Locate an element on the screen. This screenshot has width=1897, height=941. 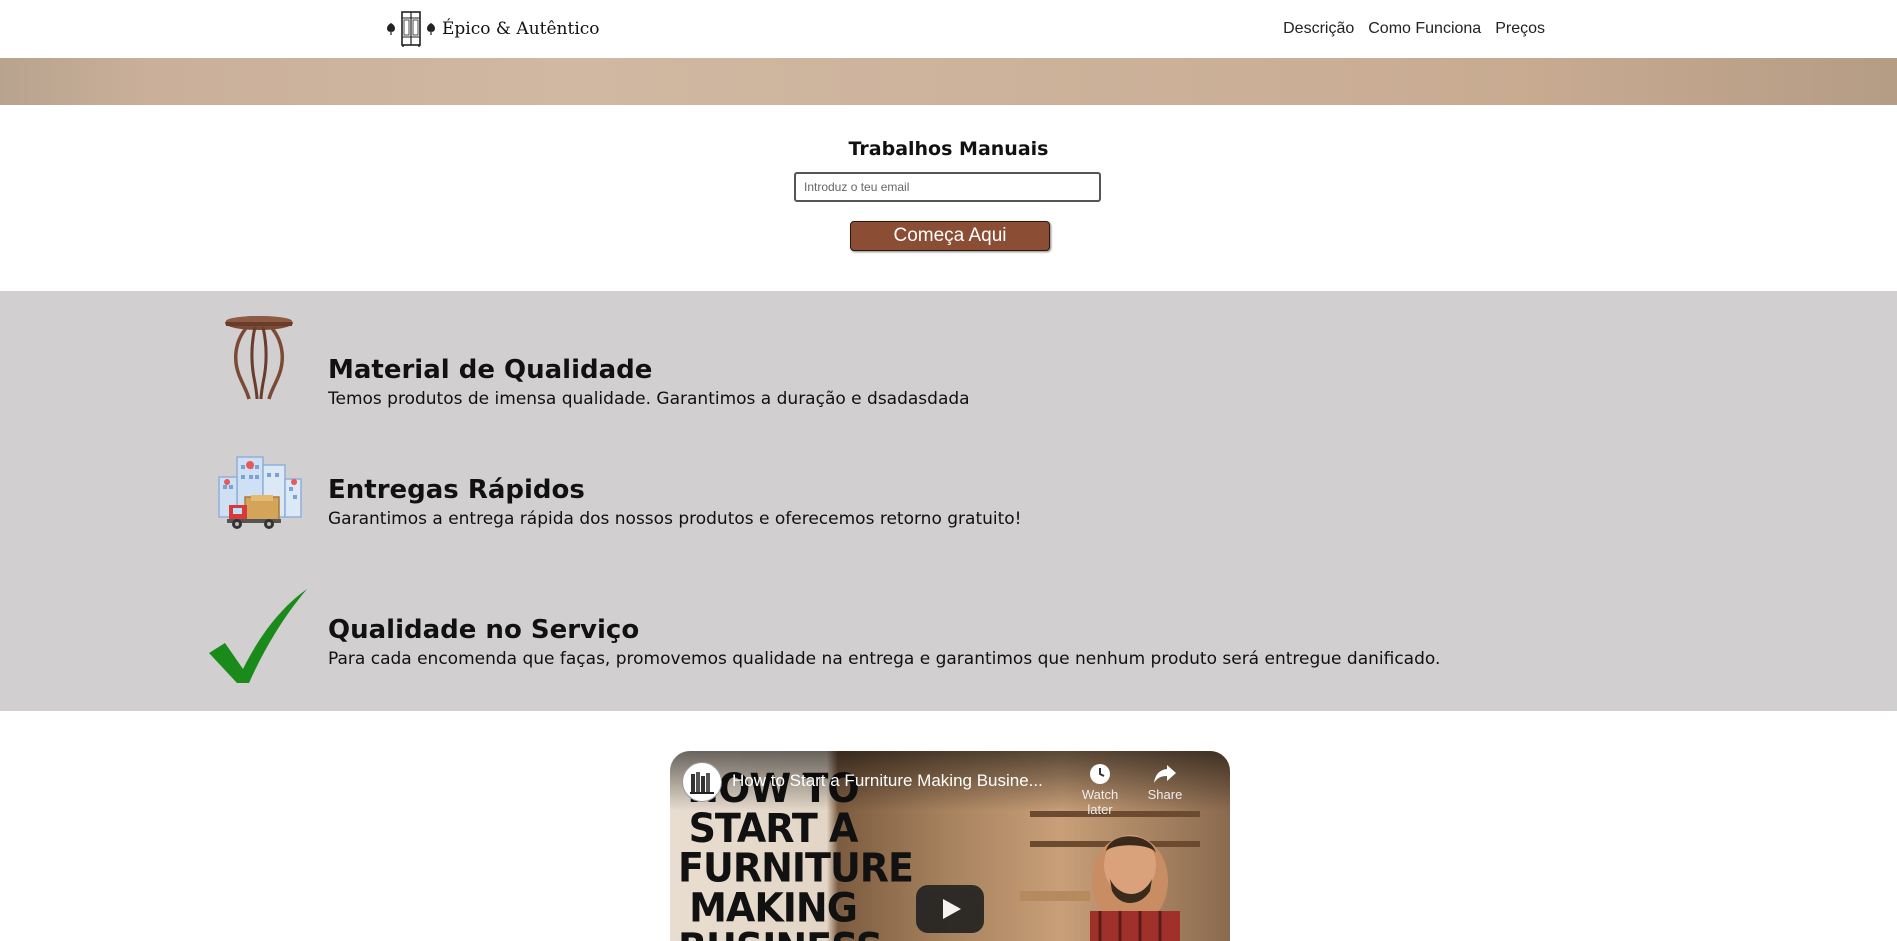
play-icon is located at coordinates (952, 909).